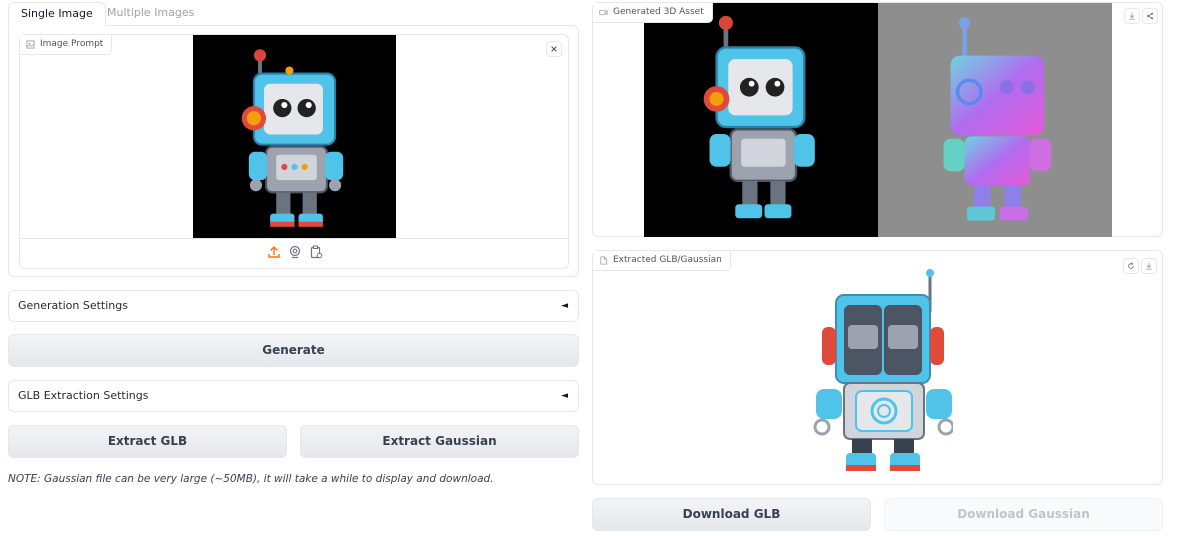  What do you see at coordinates (604, 260) in the screenshot?
I see `file-icon` at bounding box center [604, 260].